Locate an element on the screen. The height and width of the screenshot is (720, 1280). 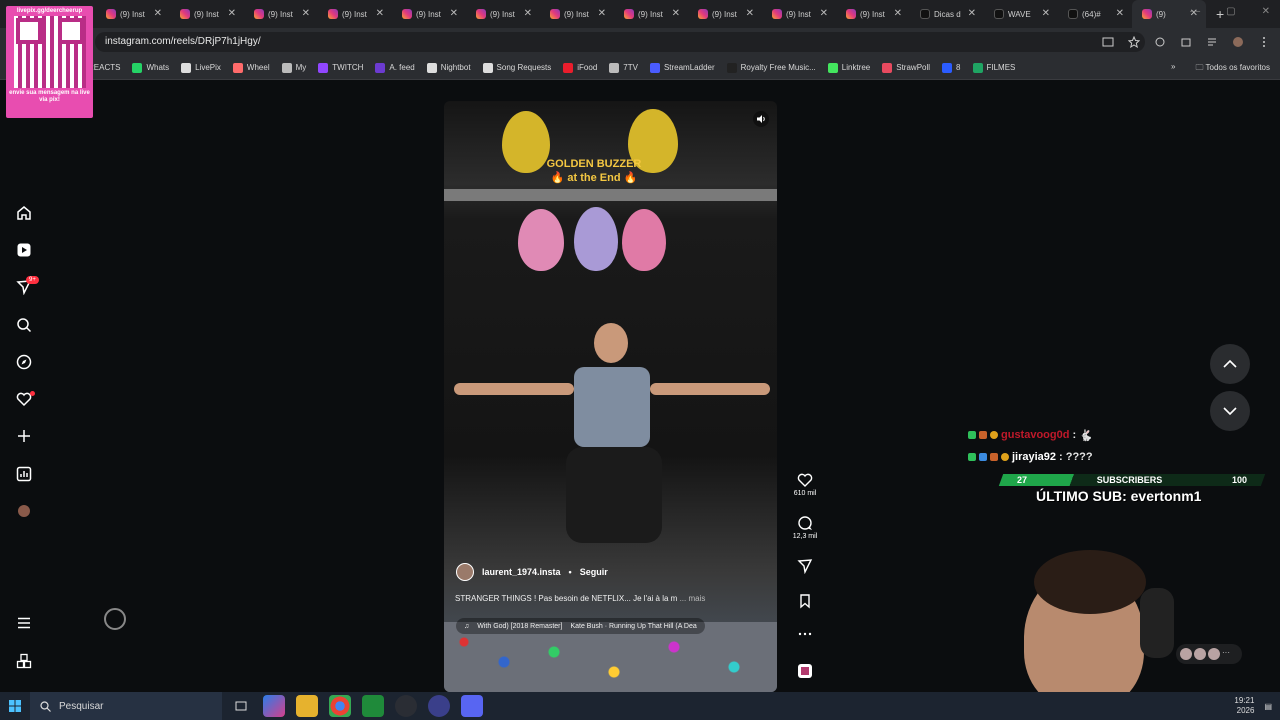
bookmark-item: TWITCH is located at coordinates (340, 67).